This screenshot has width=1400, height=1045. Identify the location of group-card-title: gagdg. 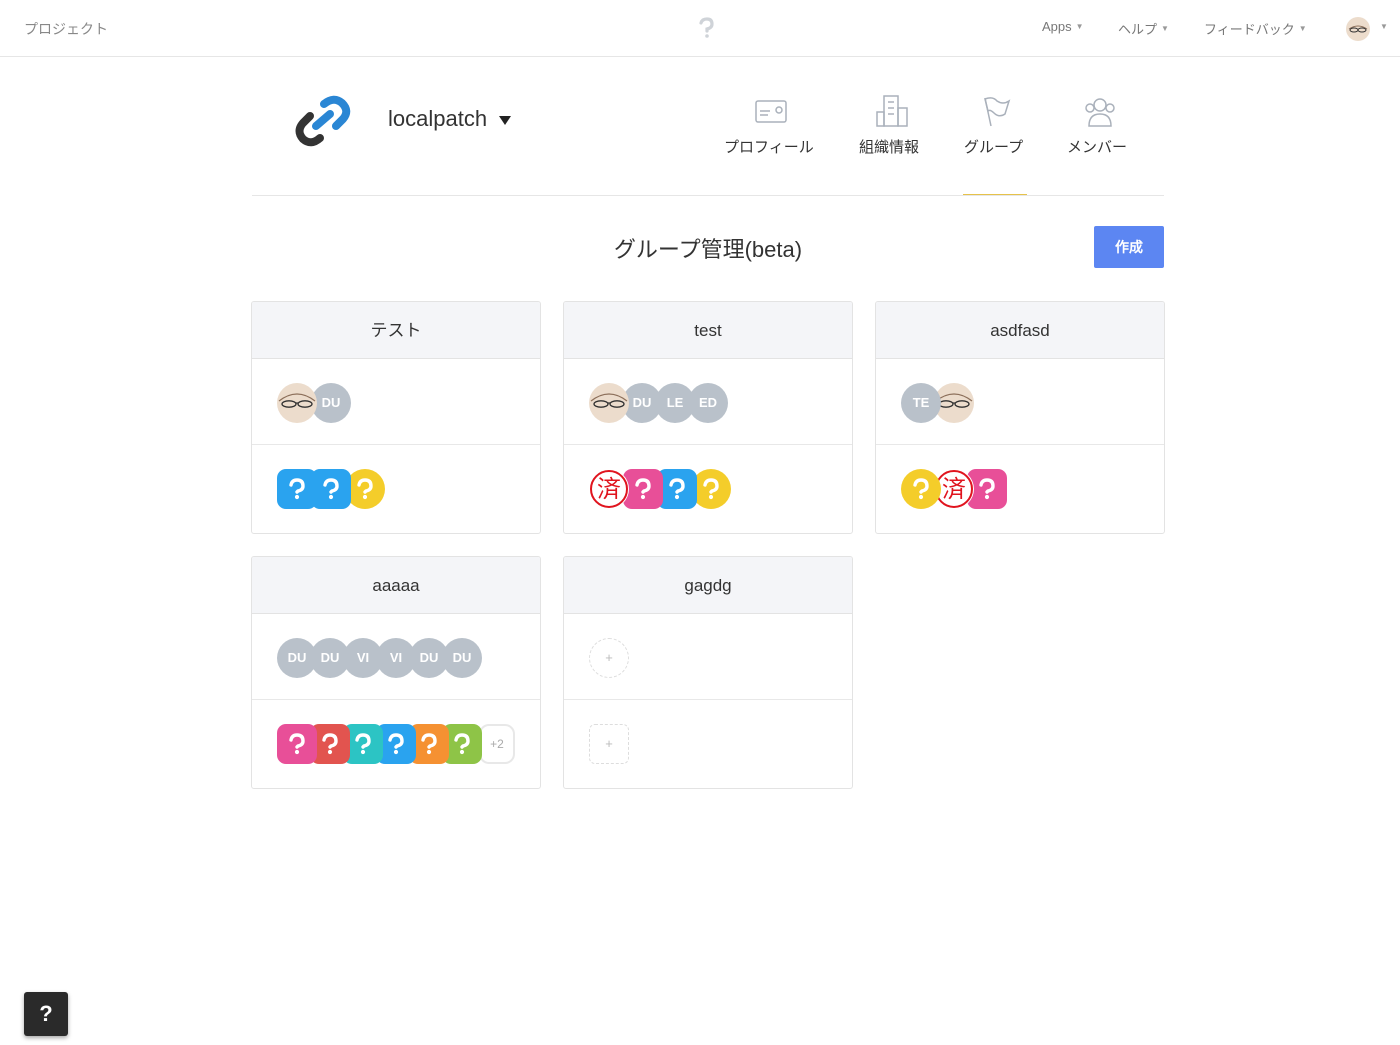
(708, 585).